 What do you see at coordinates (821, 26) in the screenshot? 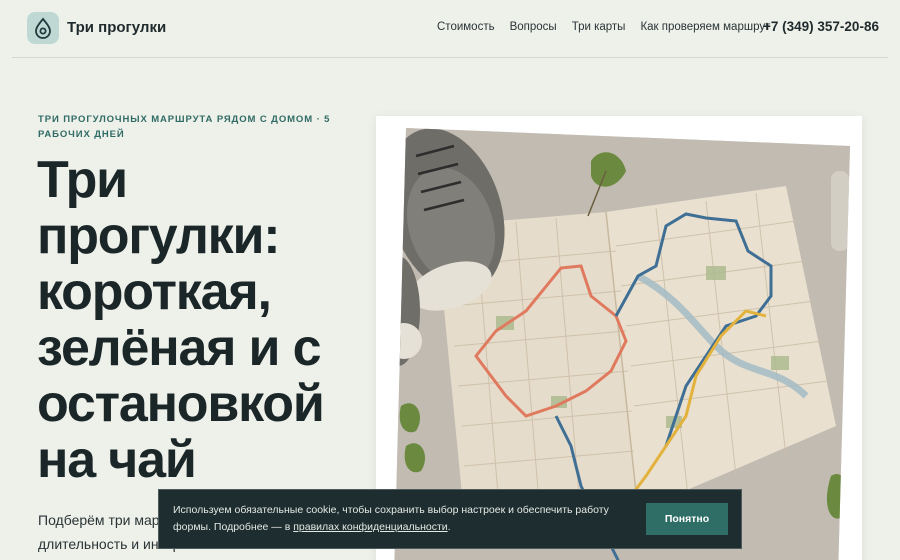
I see `phone-link: +7 (349) 357-20-86` at bounding box center [821, 26].